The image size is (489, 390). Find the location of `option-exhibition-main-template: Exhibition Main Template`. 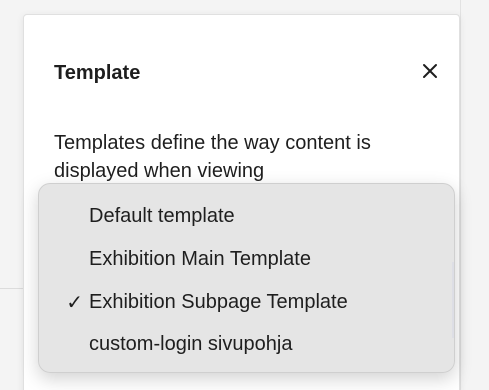

option-exhibition-main-template: Exhibition Main Template is located at coordinates (247, 259).